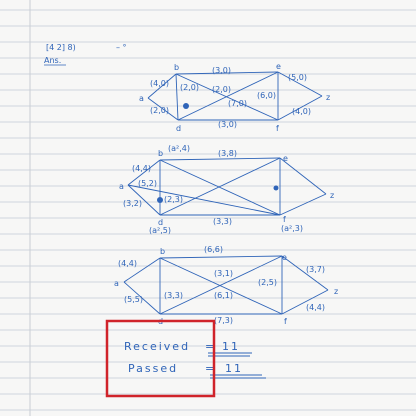 The image size is (416, 416). What do you see at coordinates (159, 110) in the screenshot?
I see `graph1-label-3: (2,0)` at bounding box center [159, 110].